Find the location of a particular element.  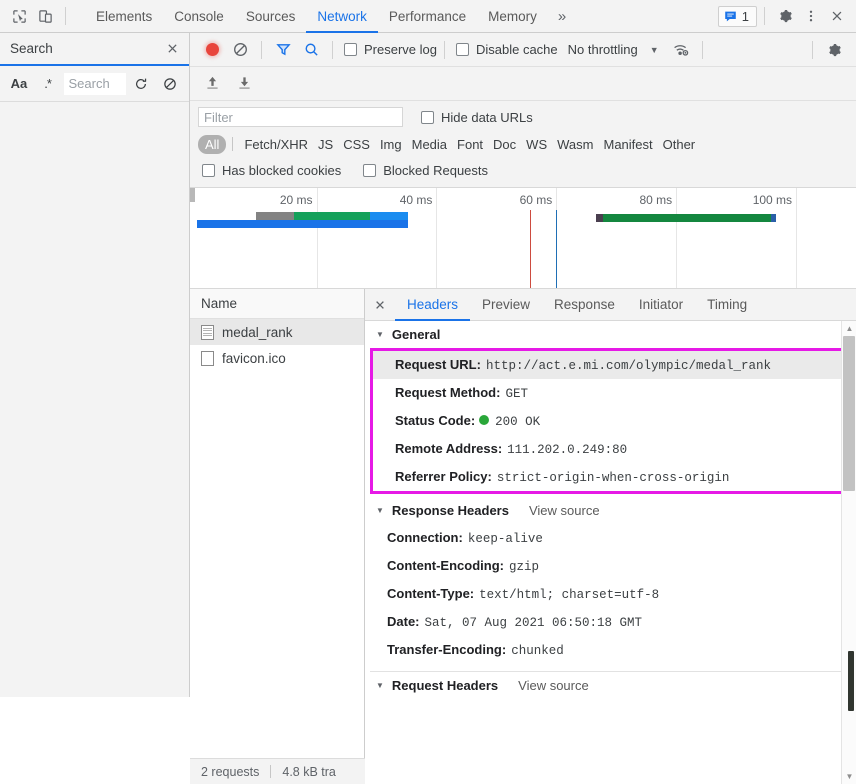

request-headers-section-header: ▼ Request Headers View source is located at coordinates (610, 685).